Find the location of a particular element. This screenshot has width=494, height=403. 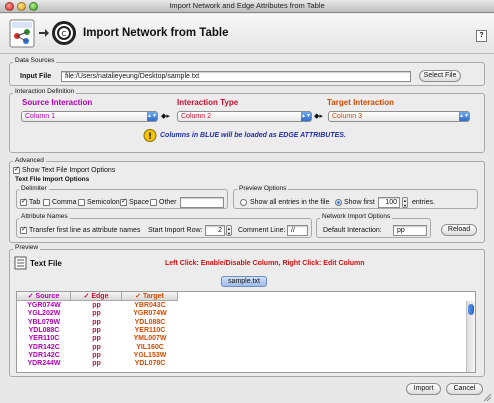

comment-line-label: Comment Line: is located at coordinates (262, 230).